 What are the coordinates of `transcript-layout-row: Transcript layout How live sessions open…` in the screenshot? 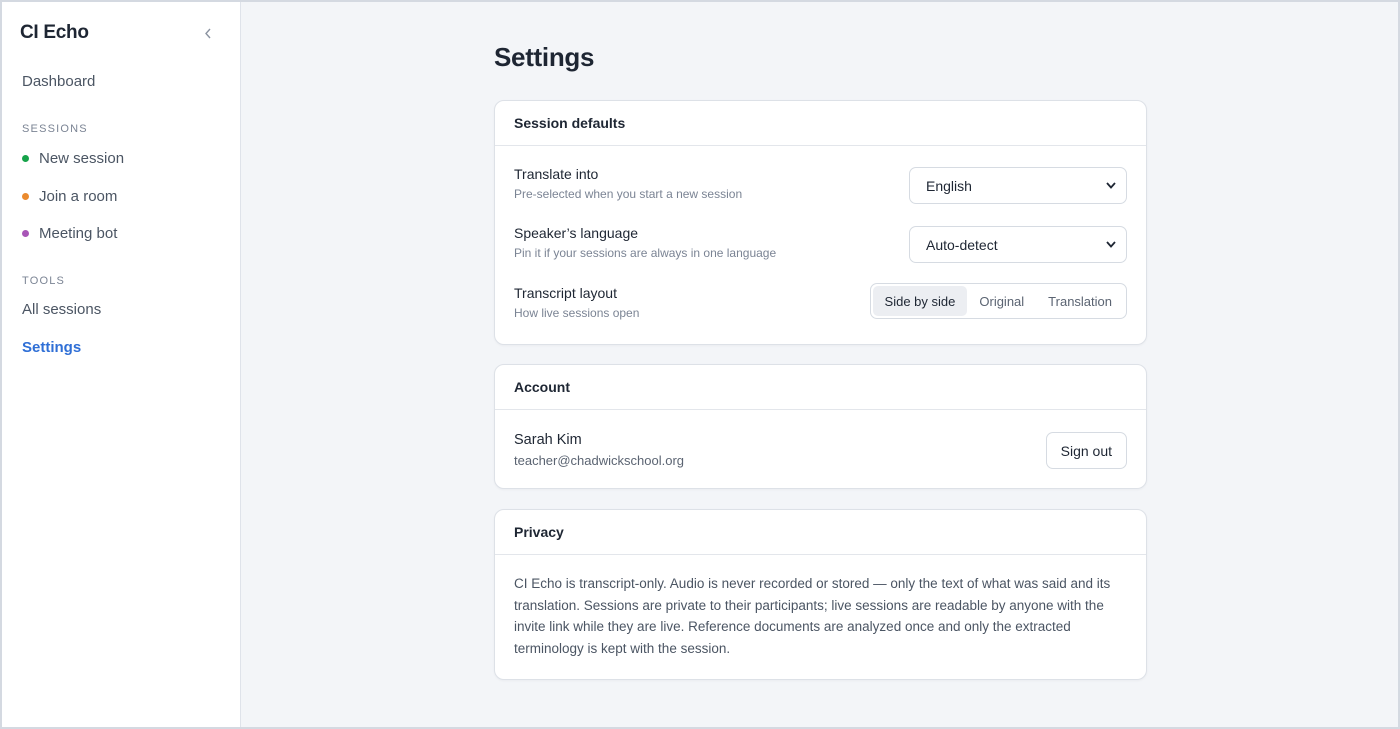 It's located at (820, 304).